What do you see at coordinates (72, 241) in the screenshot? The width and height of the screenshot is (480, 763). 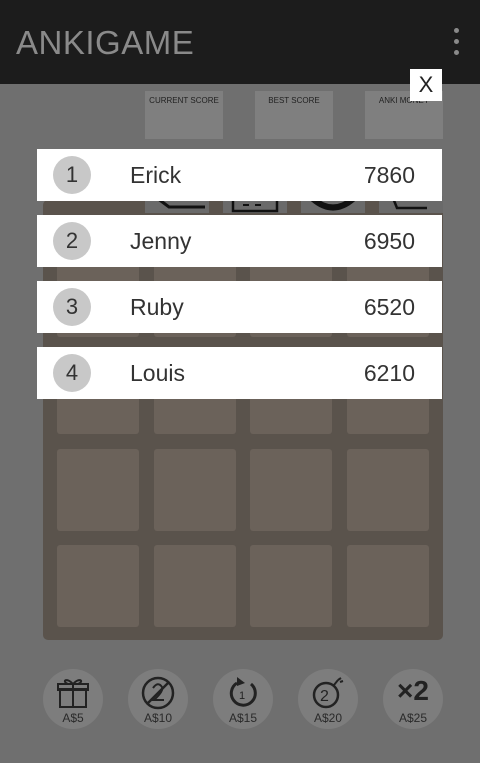 I see `rank-badge: 2` at bounding box center [72, 241].